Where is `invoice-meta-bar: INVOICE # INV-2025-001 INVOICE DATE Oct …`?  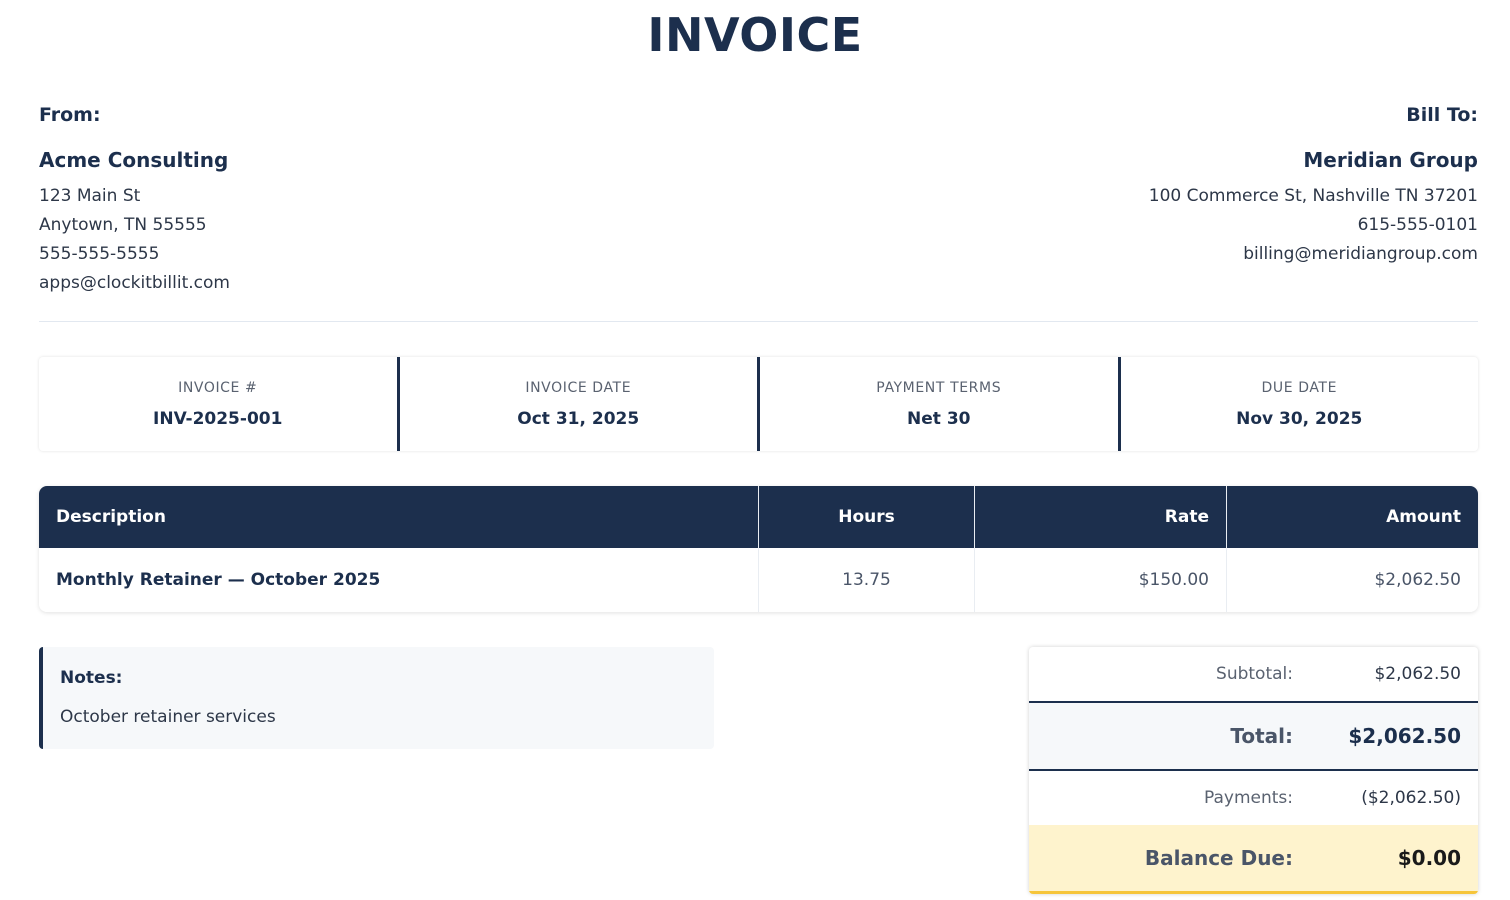 invoice-meta-bar: INVOICE # INV-2025-001 INVOICE DATE Oct … is located at coordinates (758, 404).